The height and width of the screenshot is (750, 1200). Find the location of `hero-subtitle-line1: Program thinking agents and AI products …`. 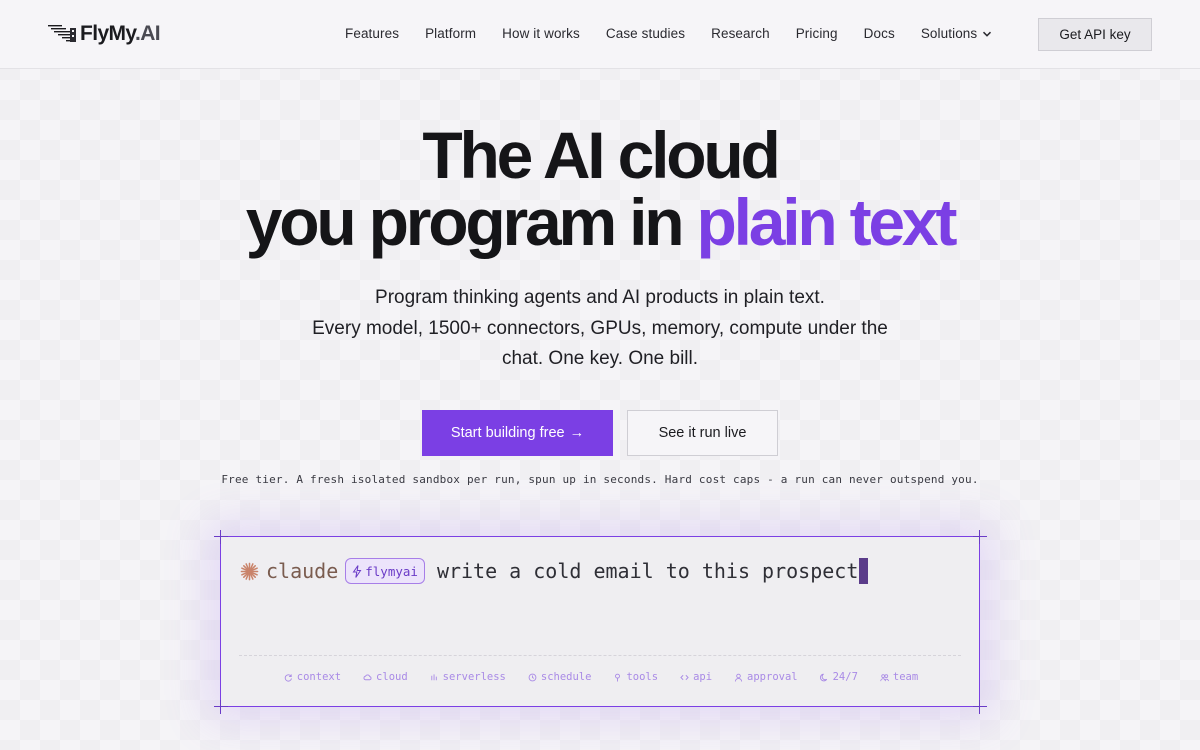

hero-subtitle-line1: Program thinking agents and AI products … is located at coordinates (600, 297).